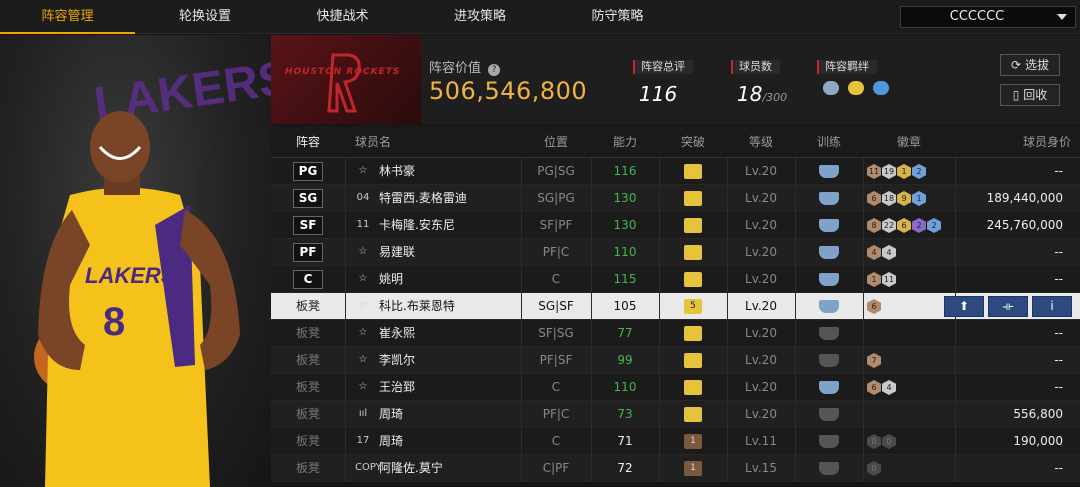  Describe the element at coordinates (397, 171) in the screenshot. I see `player-name: 林书豪` at that location.